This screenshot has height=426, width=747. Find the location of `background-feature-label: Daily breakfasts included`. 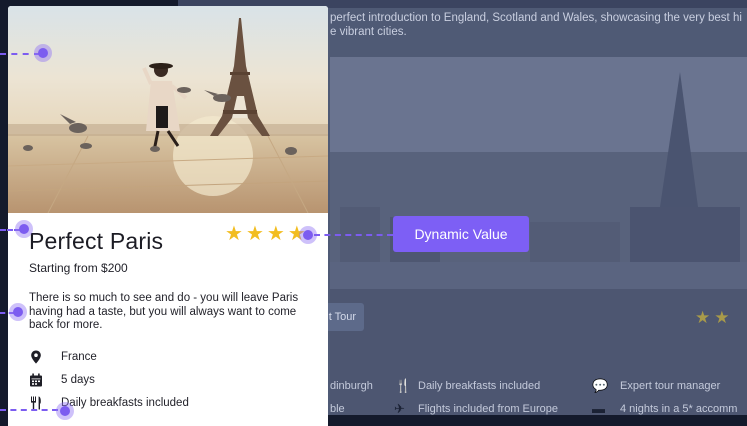

background-feature-label: Daily breakfasts included is located at coordinates (479, 386).